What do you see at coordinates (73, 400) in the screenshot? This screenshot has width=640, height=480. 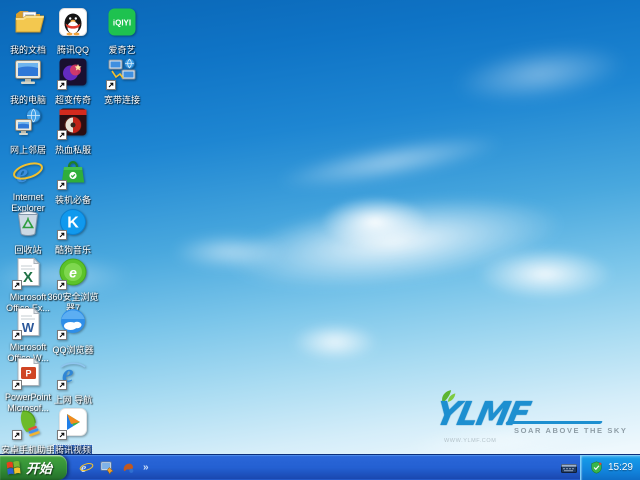 I see `desktop-icon-label: 上网 导航` at bounding box center [73, 400].